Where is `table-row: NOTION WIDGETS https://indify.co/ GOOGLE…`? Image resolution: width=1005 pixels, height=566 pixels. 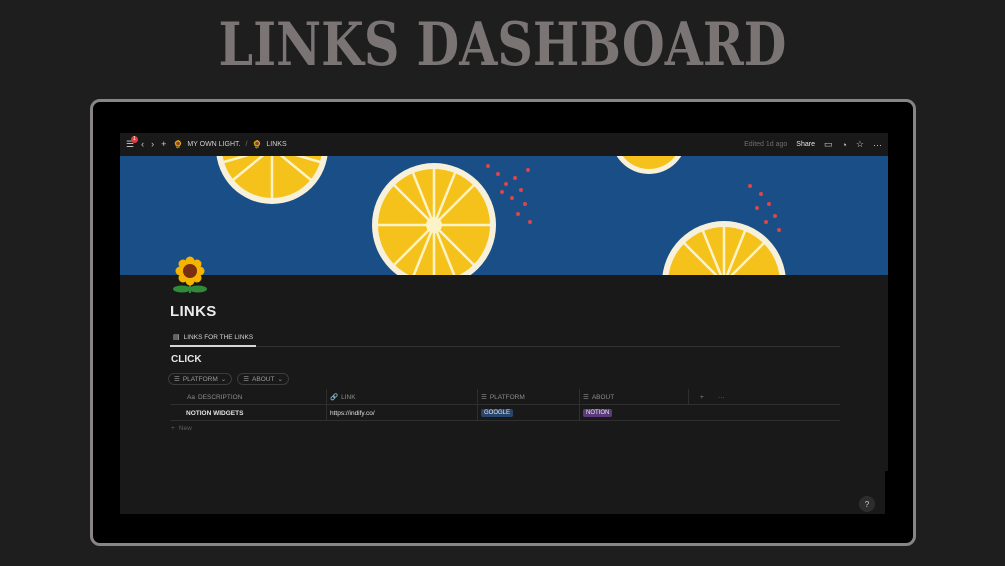 table-row: NOTION WIDGETS https://indify.co/ GOOGLE… is located at coordinates (505, 413).